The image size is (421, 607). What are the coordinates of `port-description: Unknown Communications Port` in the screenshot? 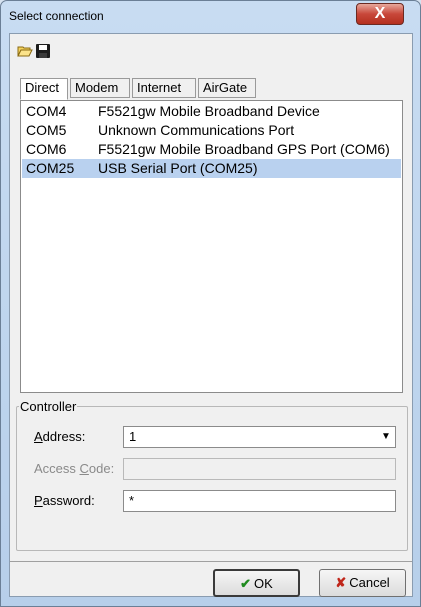 It's located at (196, 130).